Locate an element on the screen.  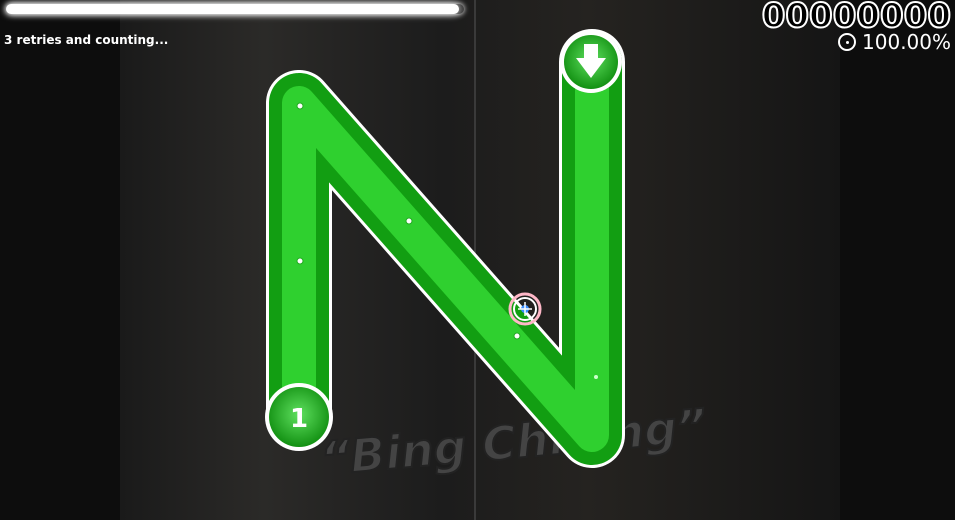
cursor-icon is located at coordinates (525, 309).